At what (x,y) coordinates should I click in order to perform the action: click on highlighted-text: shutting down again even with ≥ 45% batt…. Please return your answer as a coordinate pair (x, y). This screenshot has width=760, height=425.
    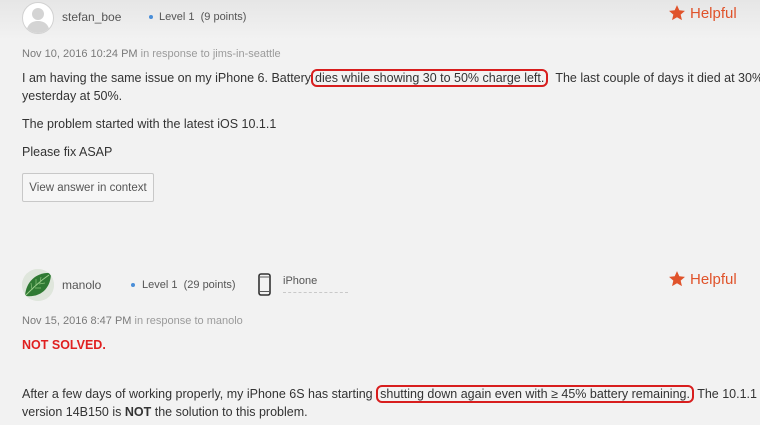
    Looking at the image, I should click on (535, 394).